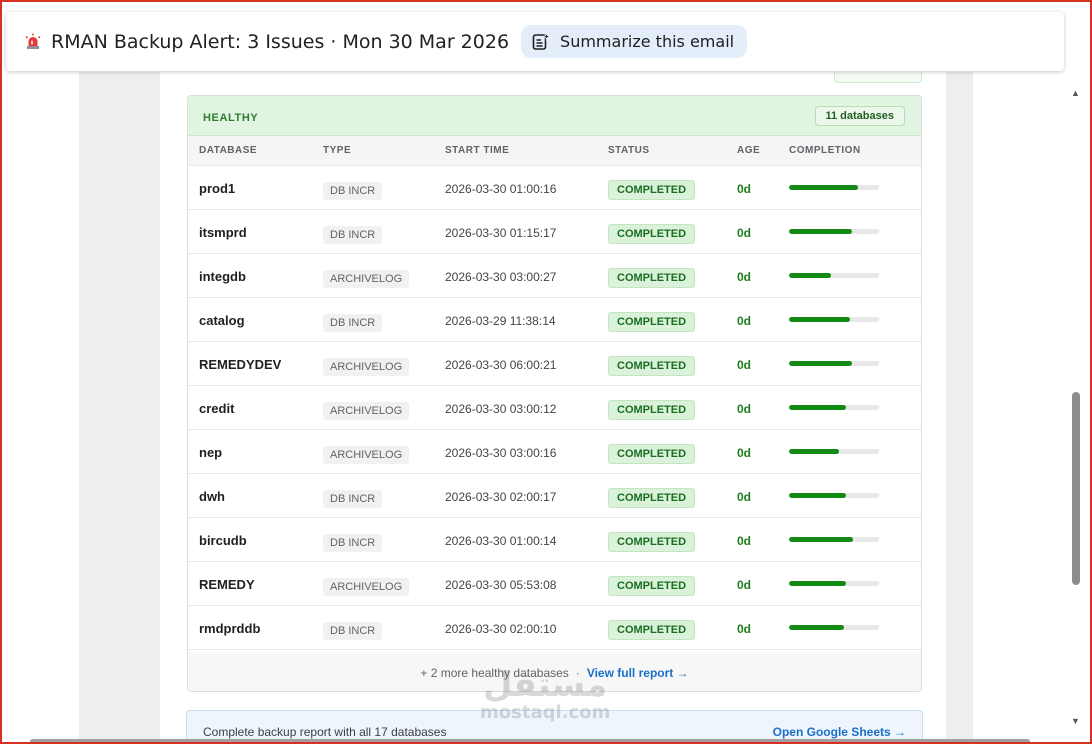  What do you see at coordinates (749, 150) in the screenshot?
I see `column-header-age: AGE` at bounding box center [749, 150].